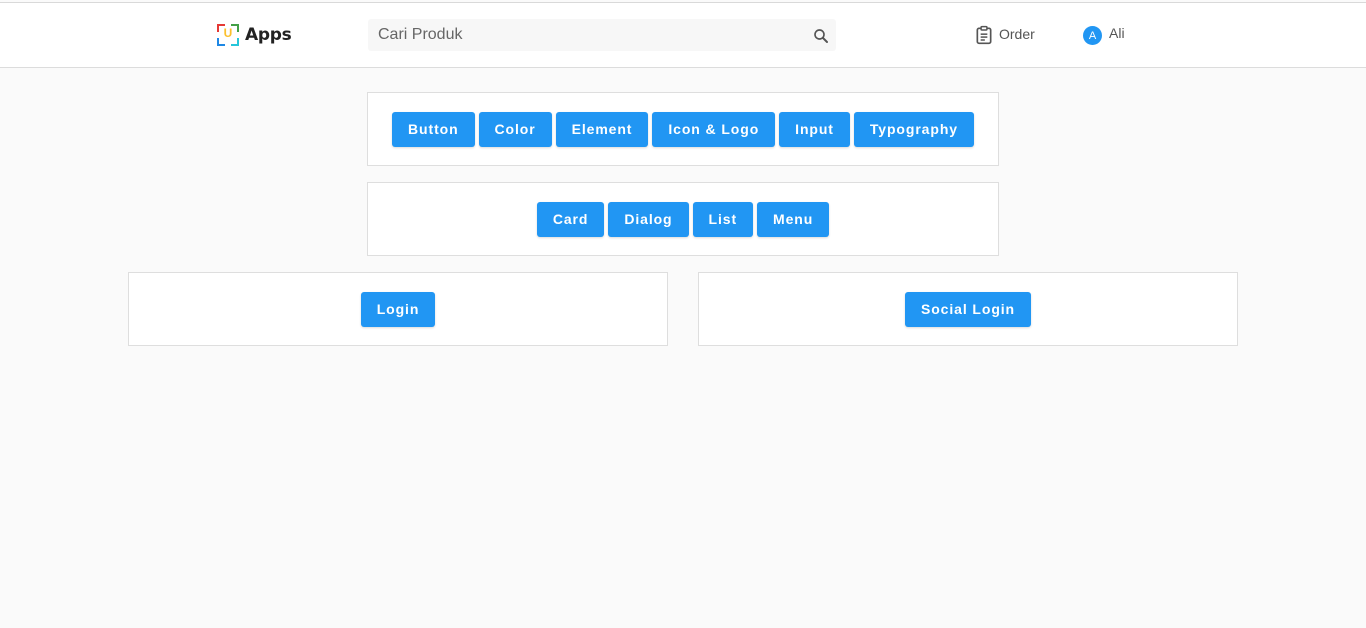  Describe the element at coordinates (1117, 33) in the screenshot. I see `user-name: Ali` at that location.